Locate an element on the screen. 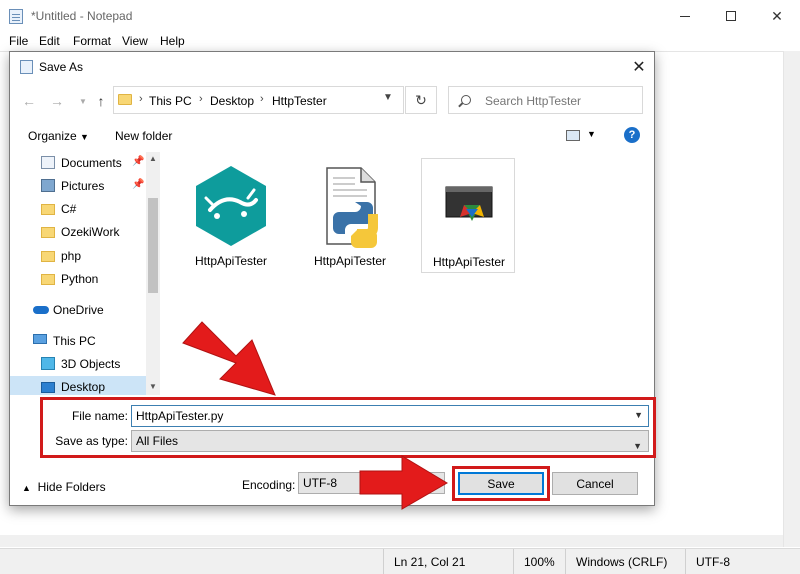 This screenshot has height=574, width=800. breadcrumb-this-pc: This PC is located at coordinates (170, 101).